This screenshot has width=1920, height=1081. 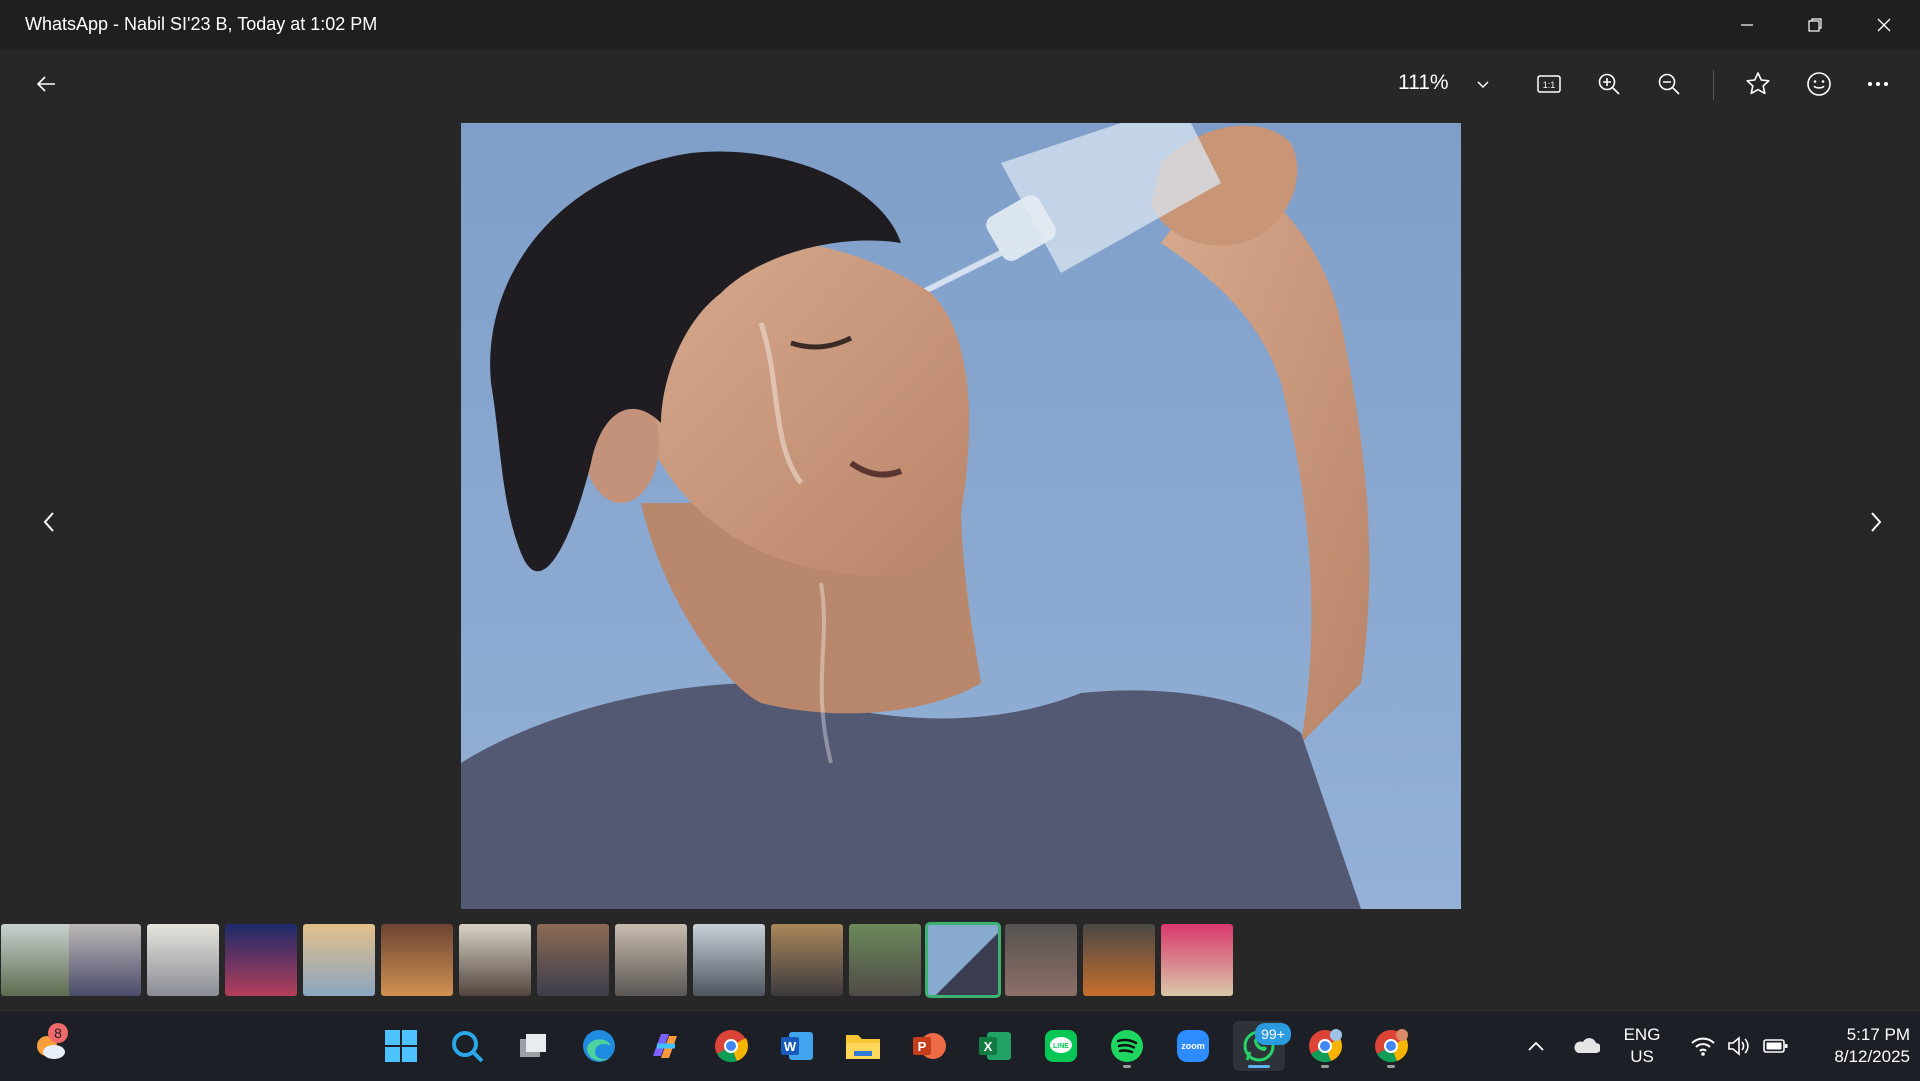 I want to click on copilot-icon, so click(x=665, y=1046).